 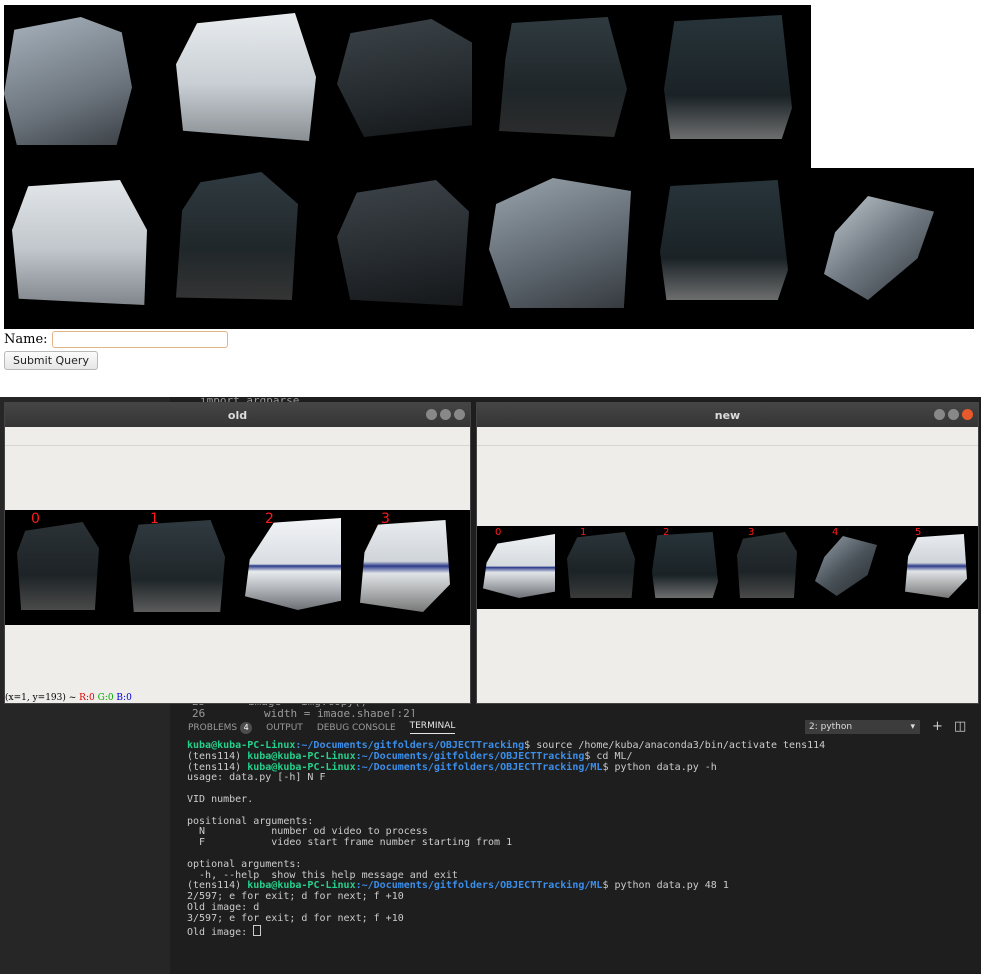 What do you see at coordinates (659, 767) in the screenshot?
I see `prompt-command: $ python data.py -h` at bounding box center [659, 767].